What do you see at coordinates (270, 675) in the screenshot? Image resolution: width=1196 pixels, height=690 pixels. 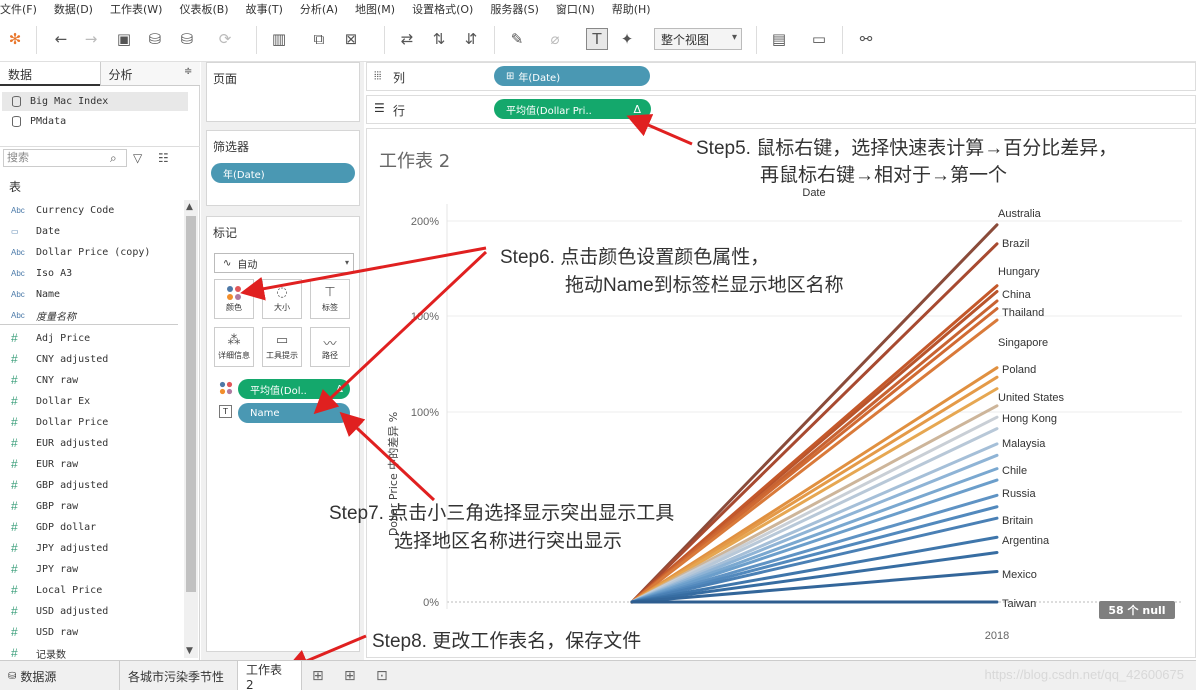 I see `tab-sheet-2: 工作表 2` at bounding box center [270, 675].